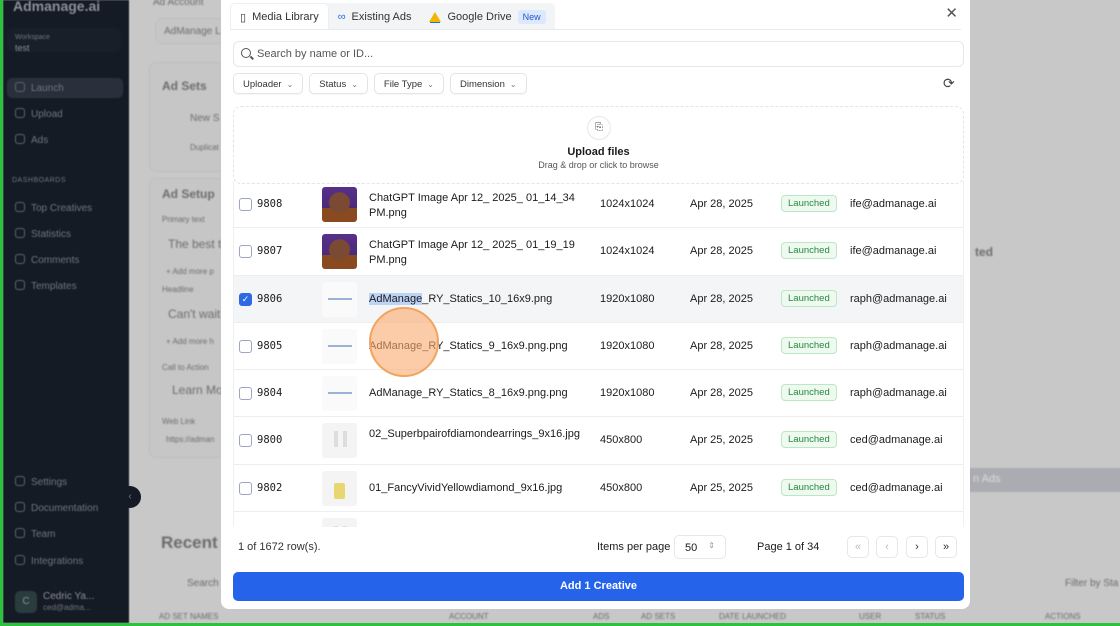 The height and width of the screenshot is (626, 1120). Describe the element at coordinates (482, 84) in the screenshot. I see `filter-label: Dimension` at that location.